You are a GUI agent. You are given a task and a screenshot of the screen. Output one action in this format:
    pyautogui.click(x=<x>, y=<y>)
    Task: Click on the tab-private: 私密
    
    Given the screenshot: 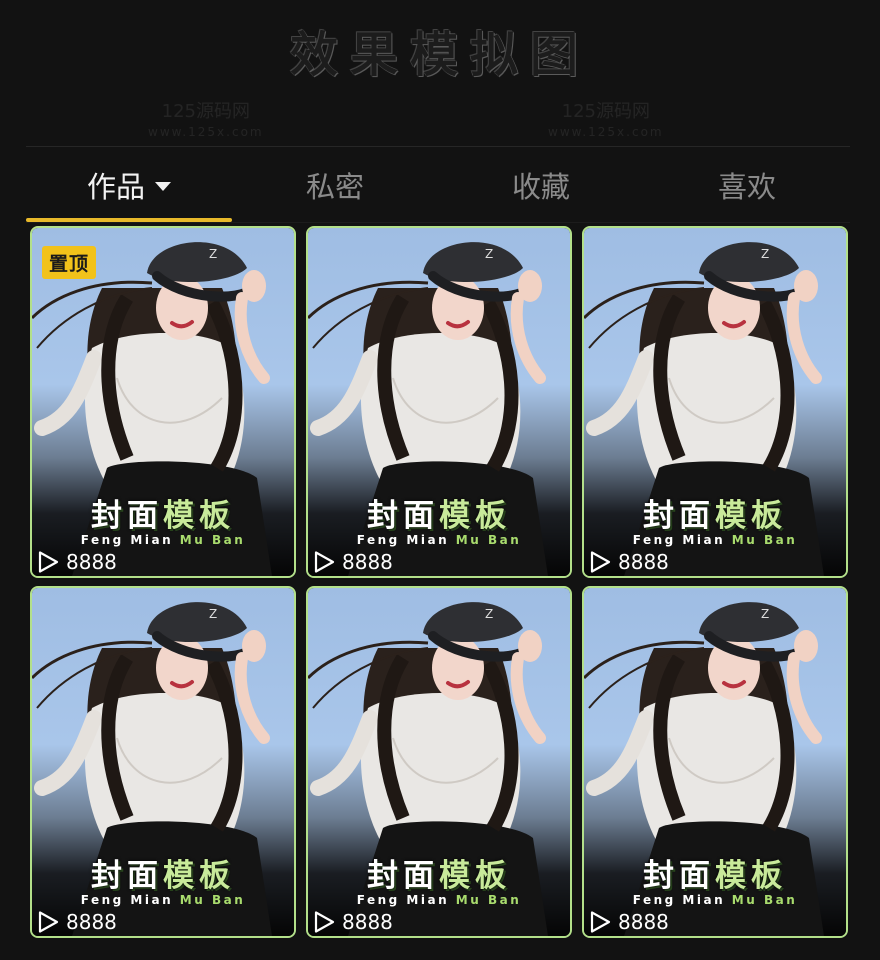 What is the action you would take?
    pyautogui.click(x=335, y=185)
    